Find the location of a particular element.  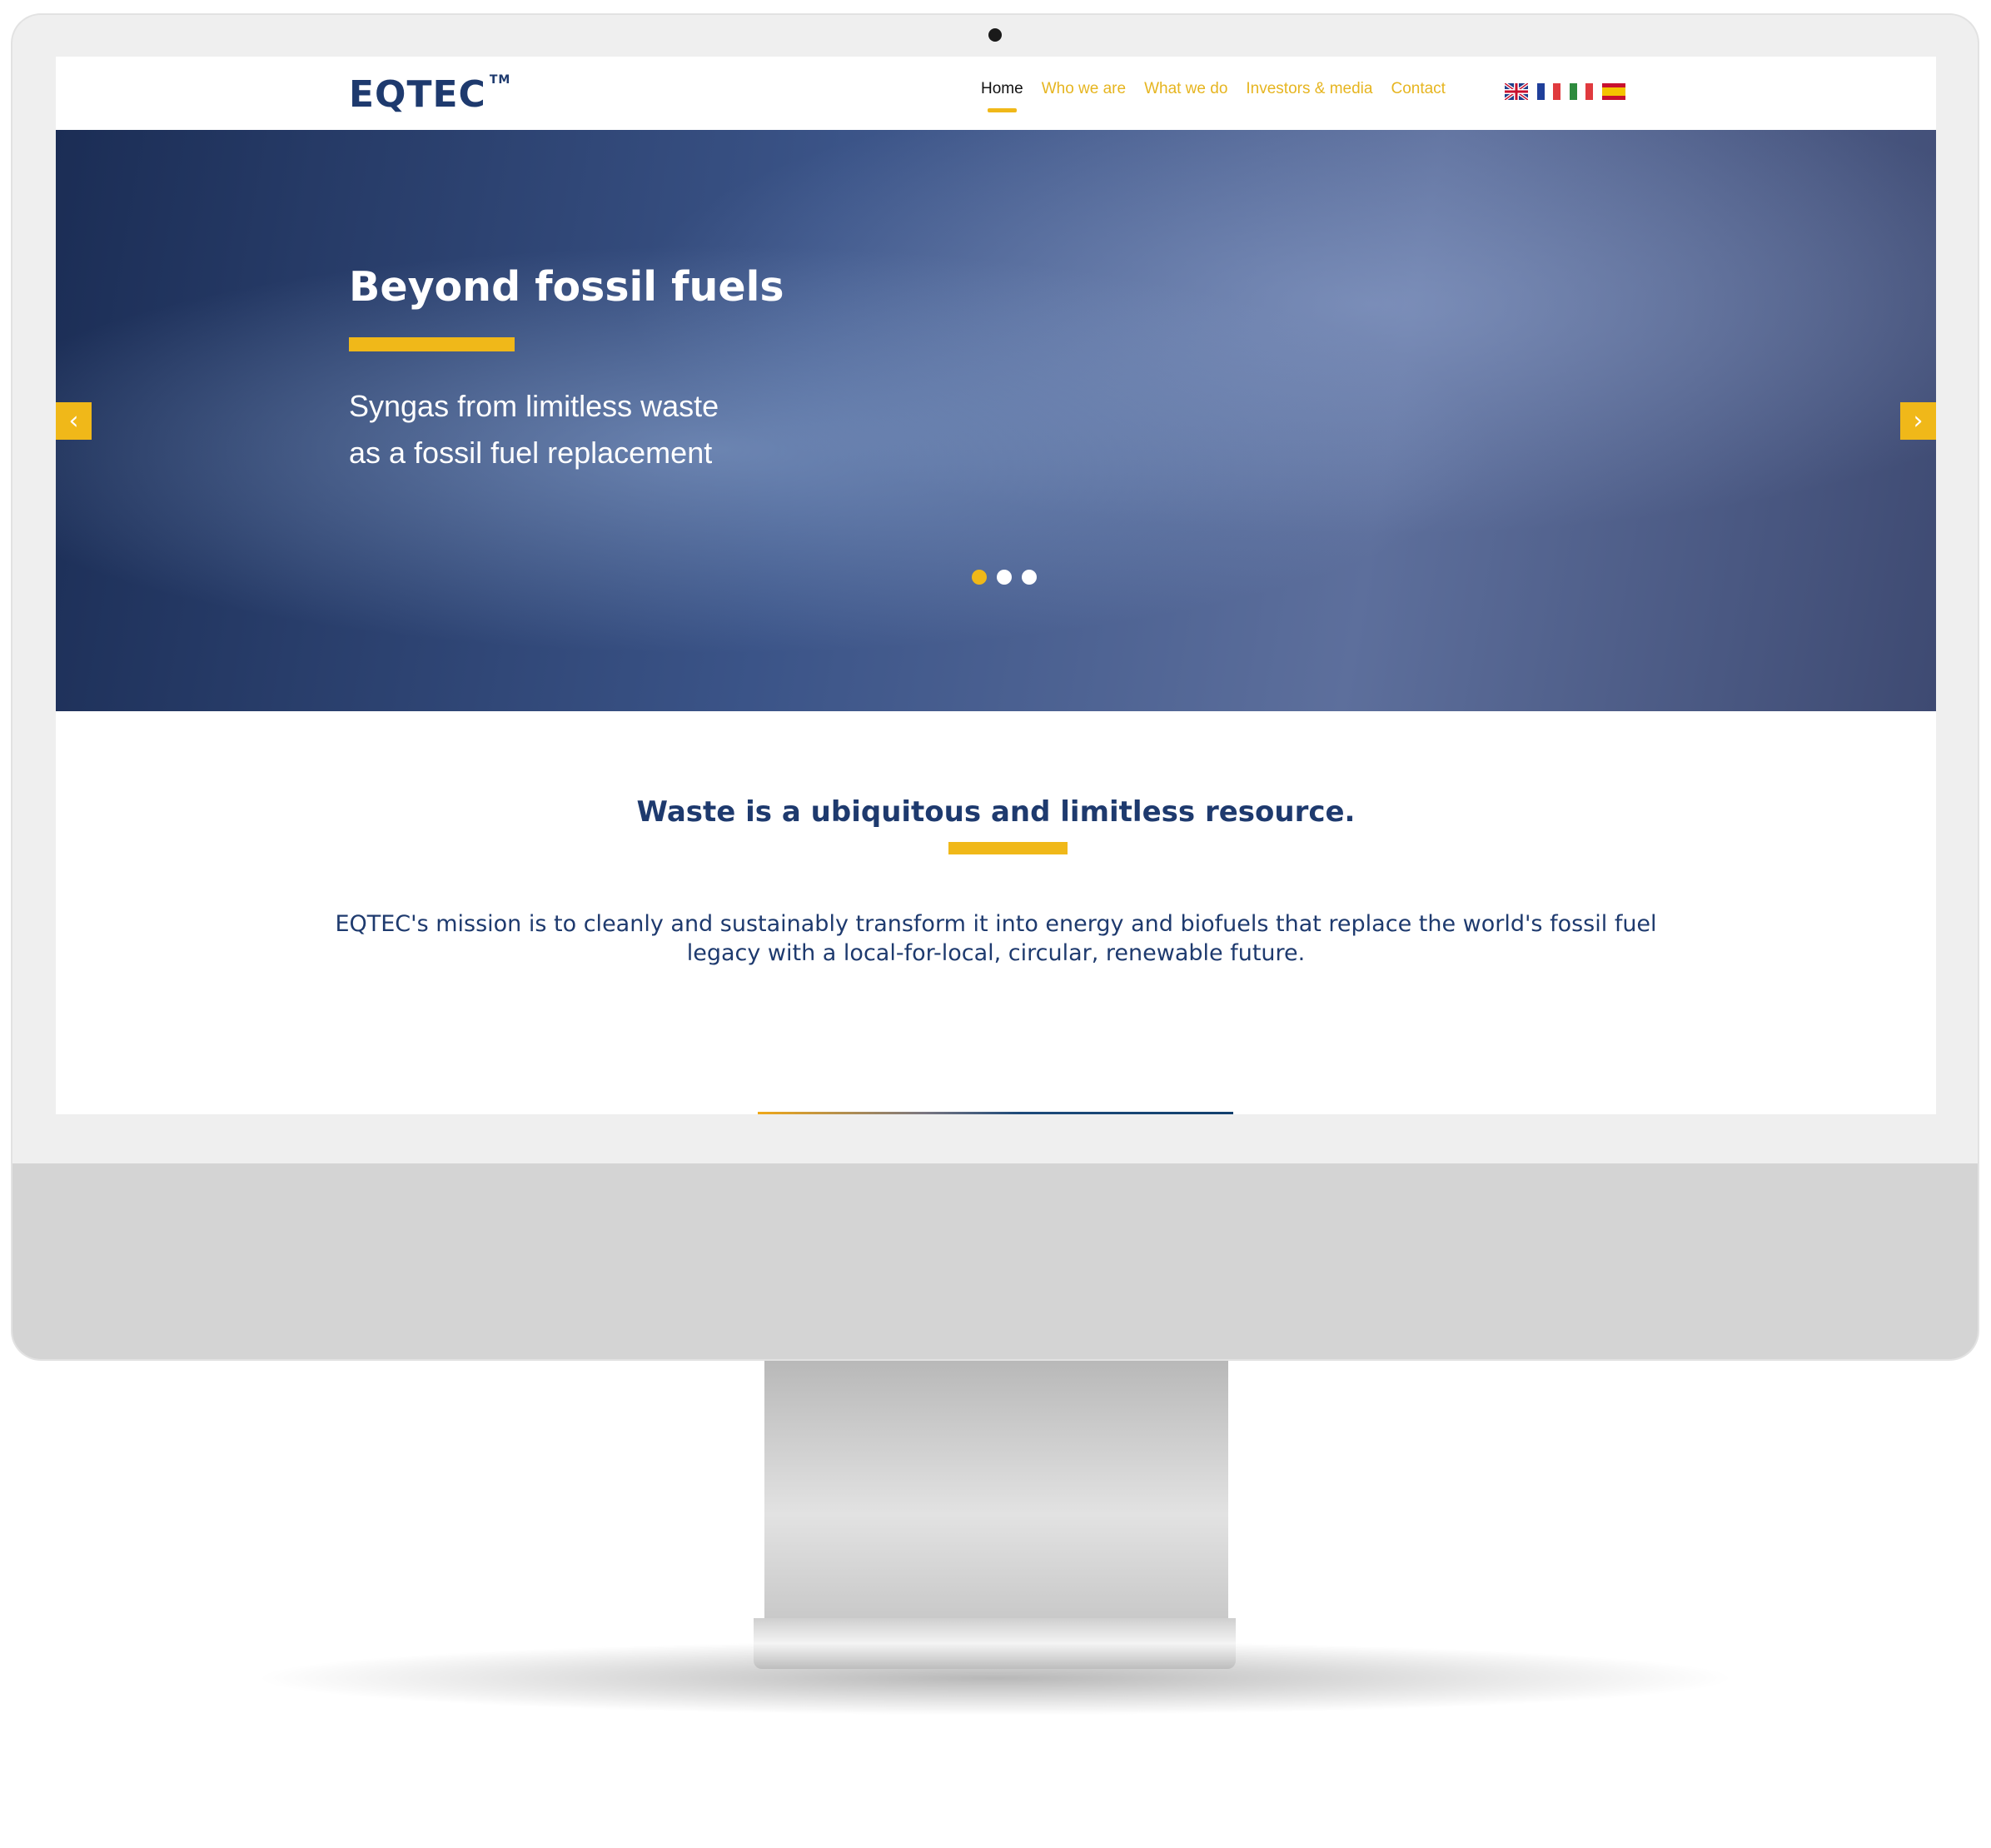

language-selector is located at coordinates (1565, 91).